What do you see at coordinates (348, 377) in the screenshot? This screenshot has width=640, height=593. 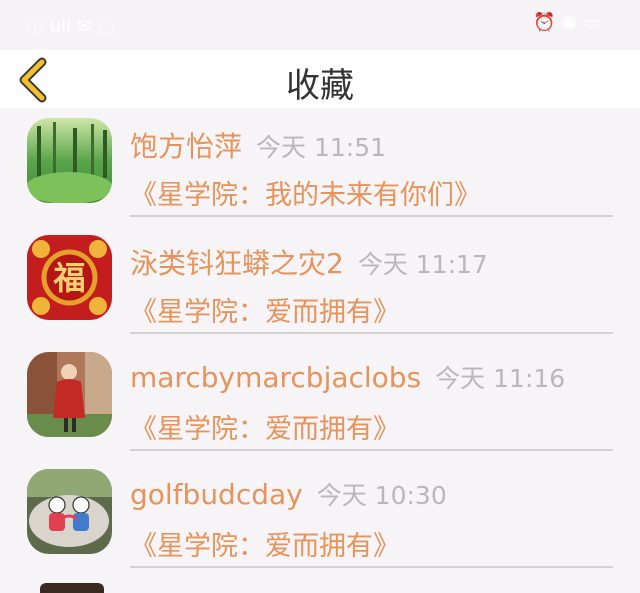 I see `item-name: marcbymarcbjaclobs 今天 11:16` at bounding box center [348, 377].